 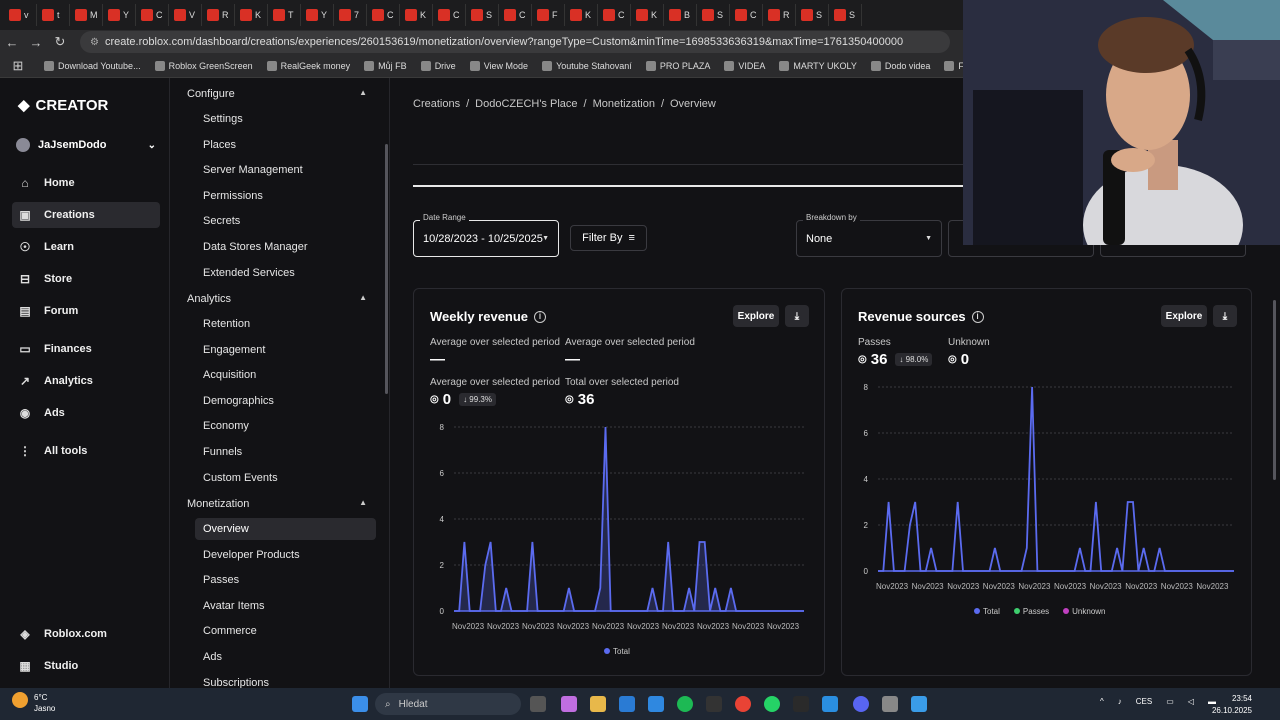 I want to click on filter-by-button: Filter By ≡, so click(x=608, y=238).